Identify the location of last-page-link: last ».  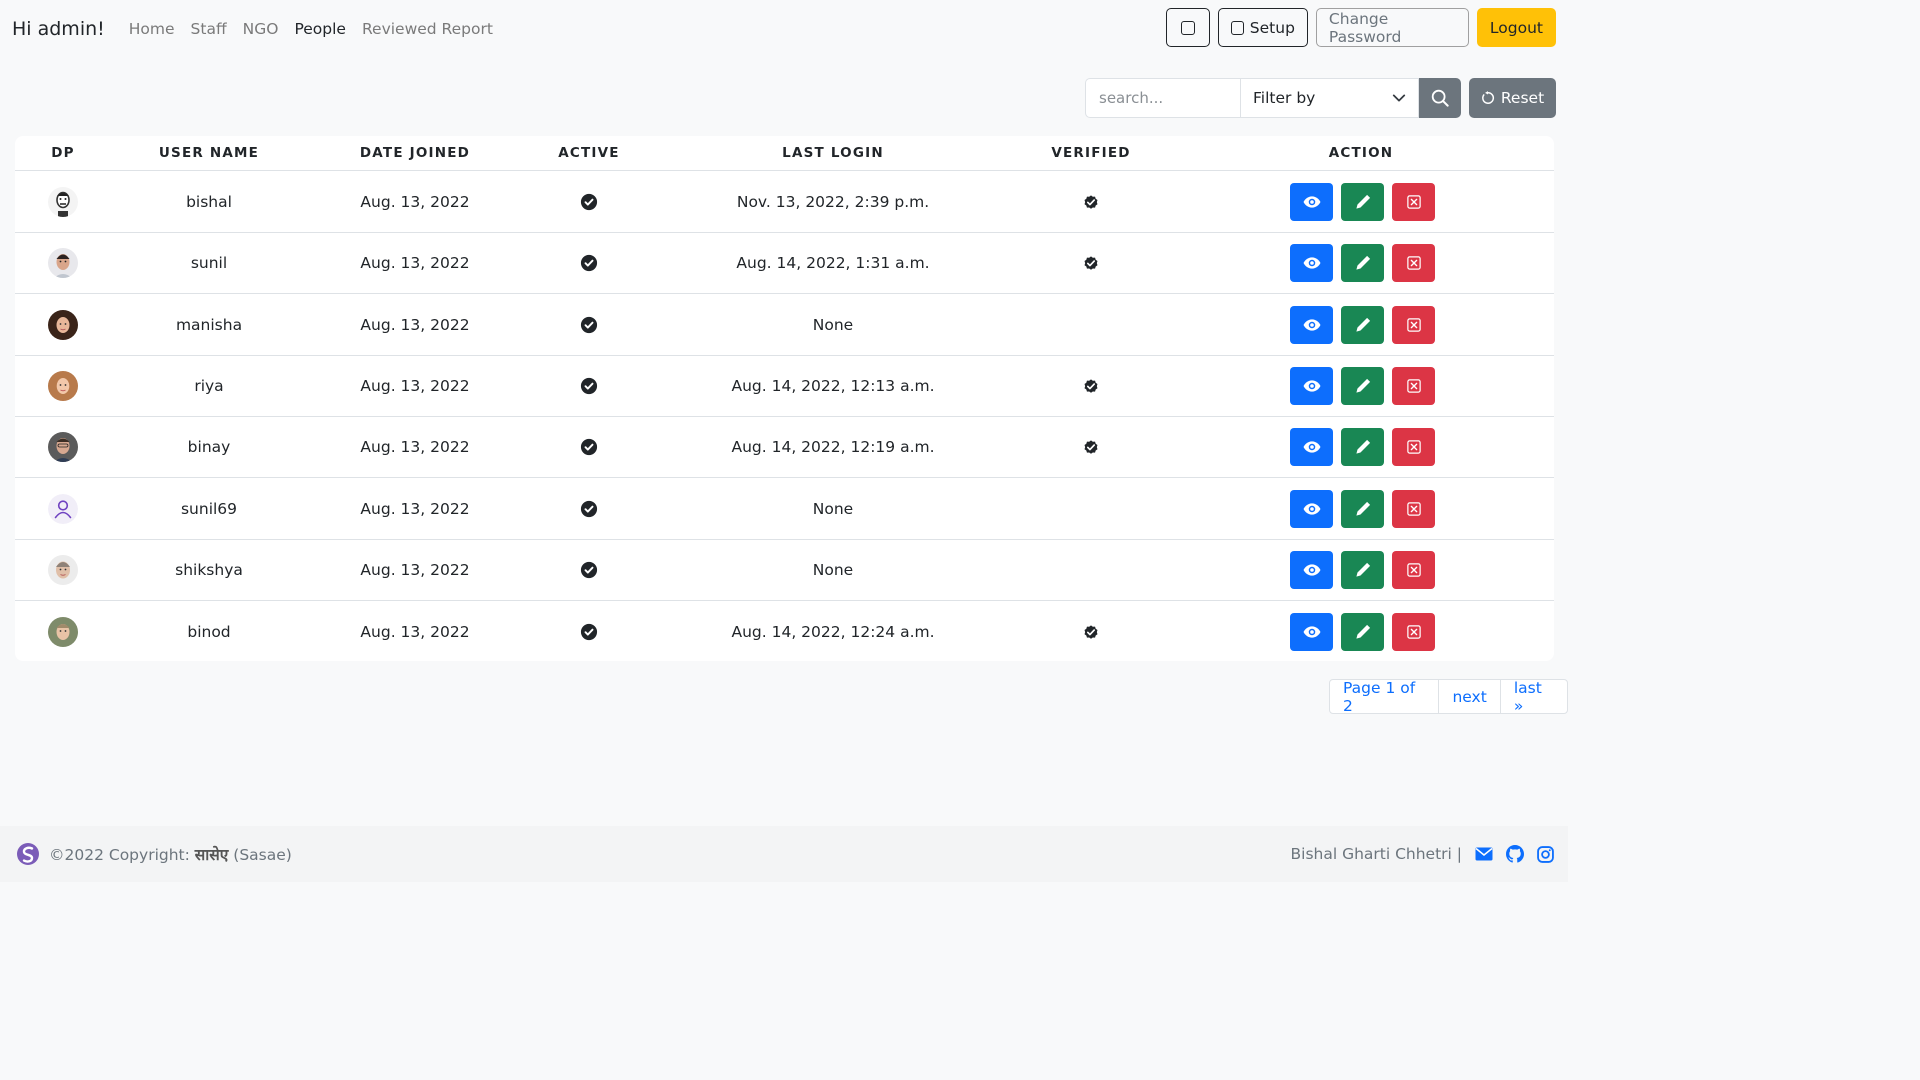
(1534, 697).